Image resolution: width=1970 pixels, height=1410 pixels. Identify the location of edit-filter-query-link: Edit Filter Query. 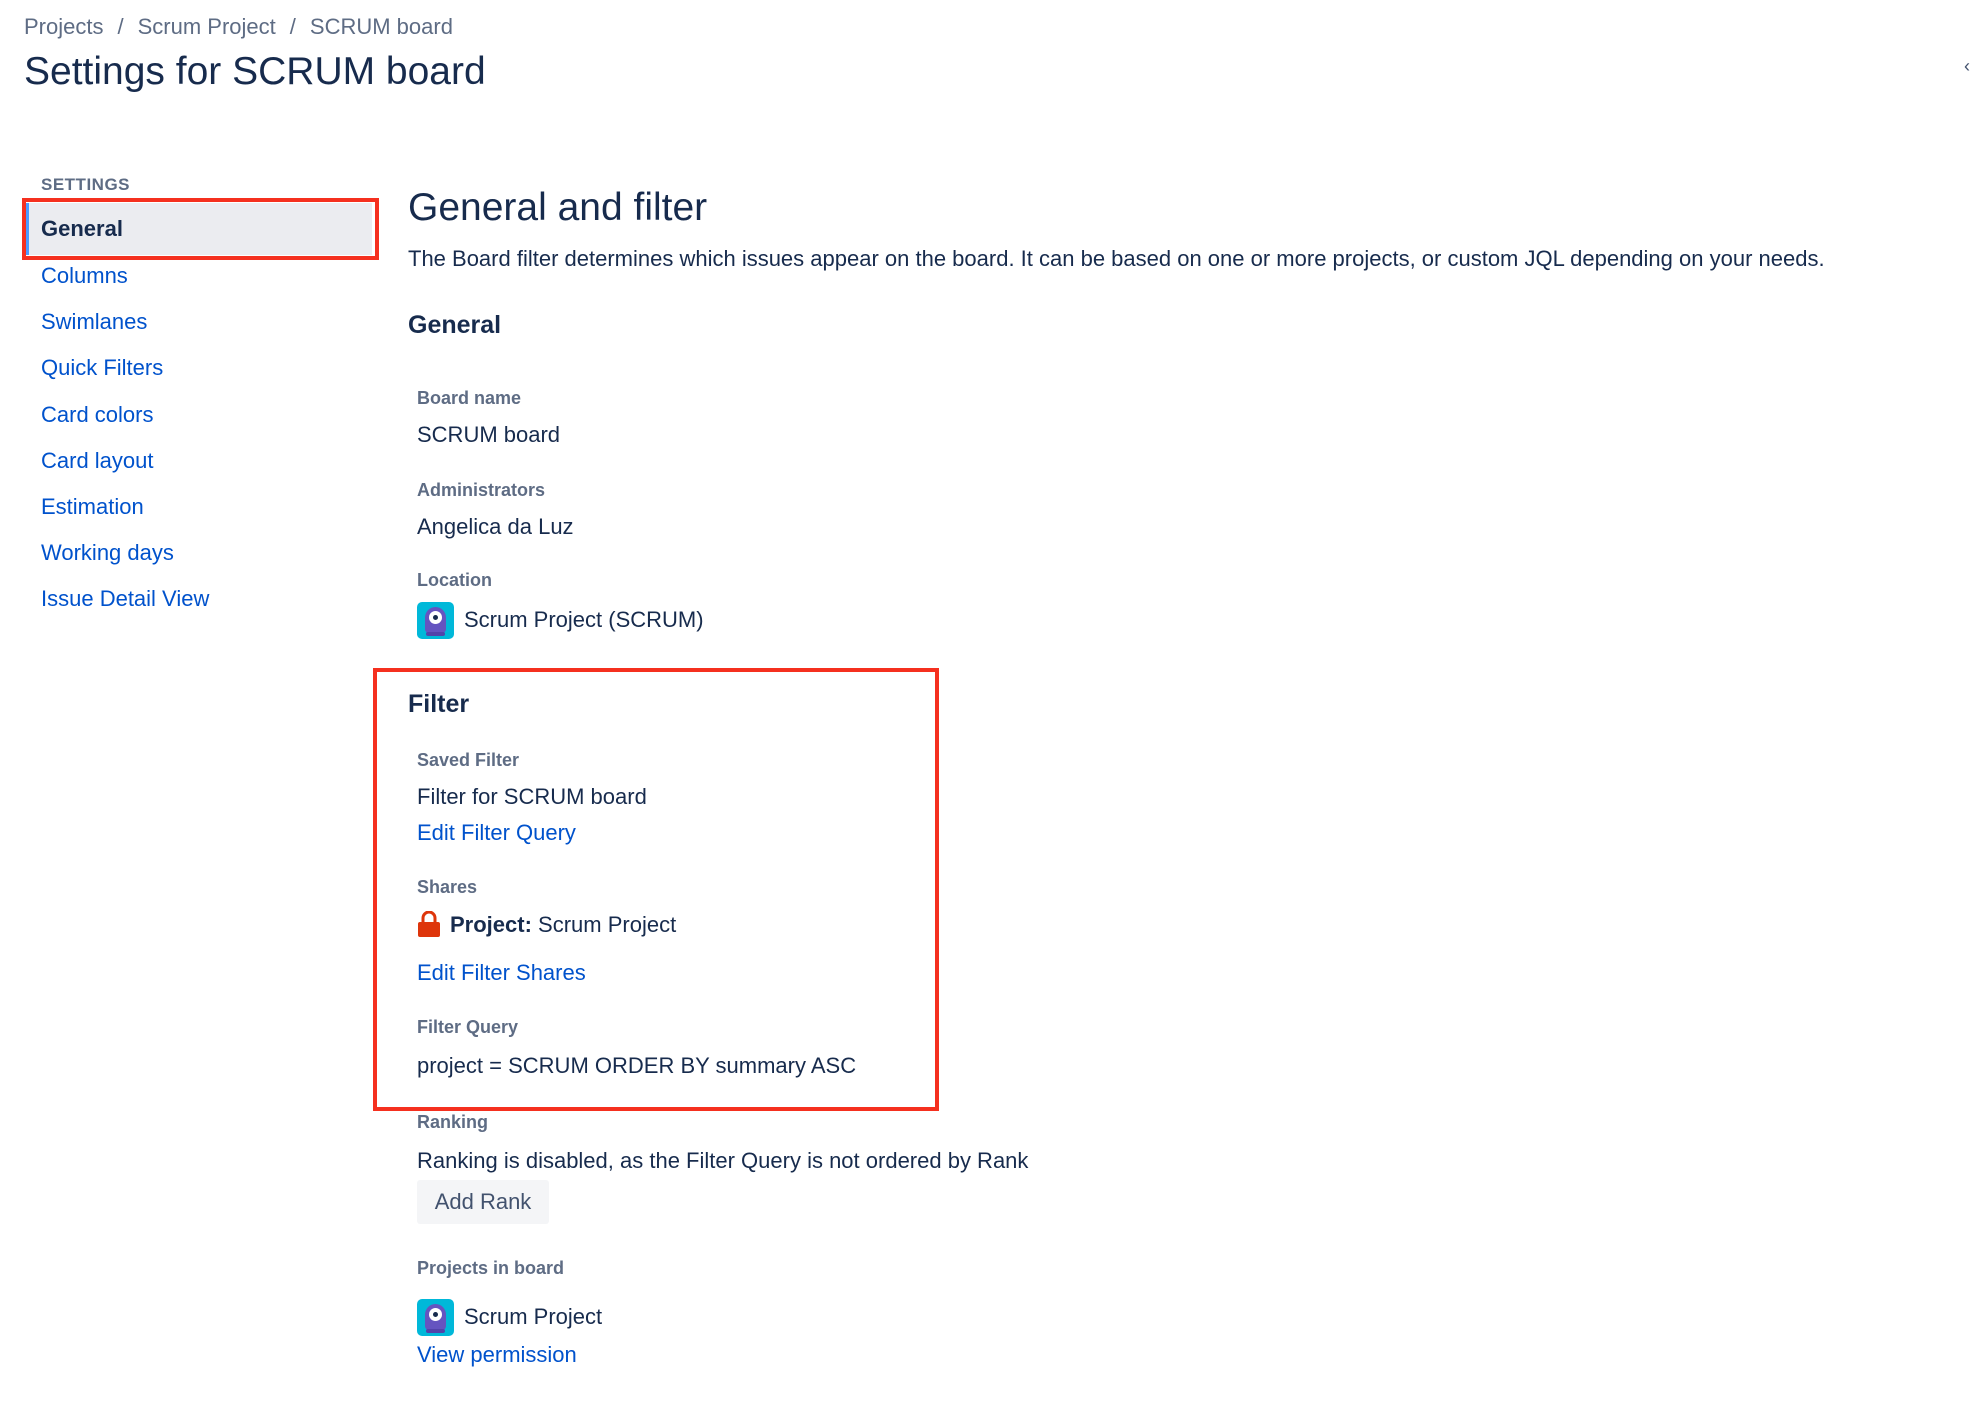
(496, 833).